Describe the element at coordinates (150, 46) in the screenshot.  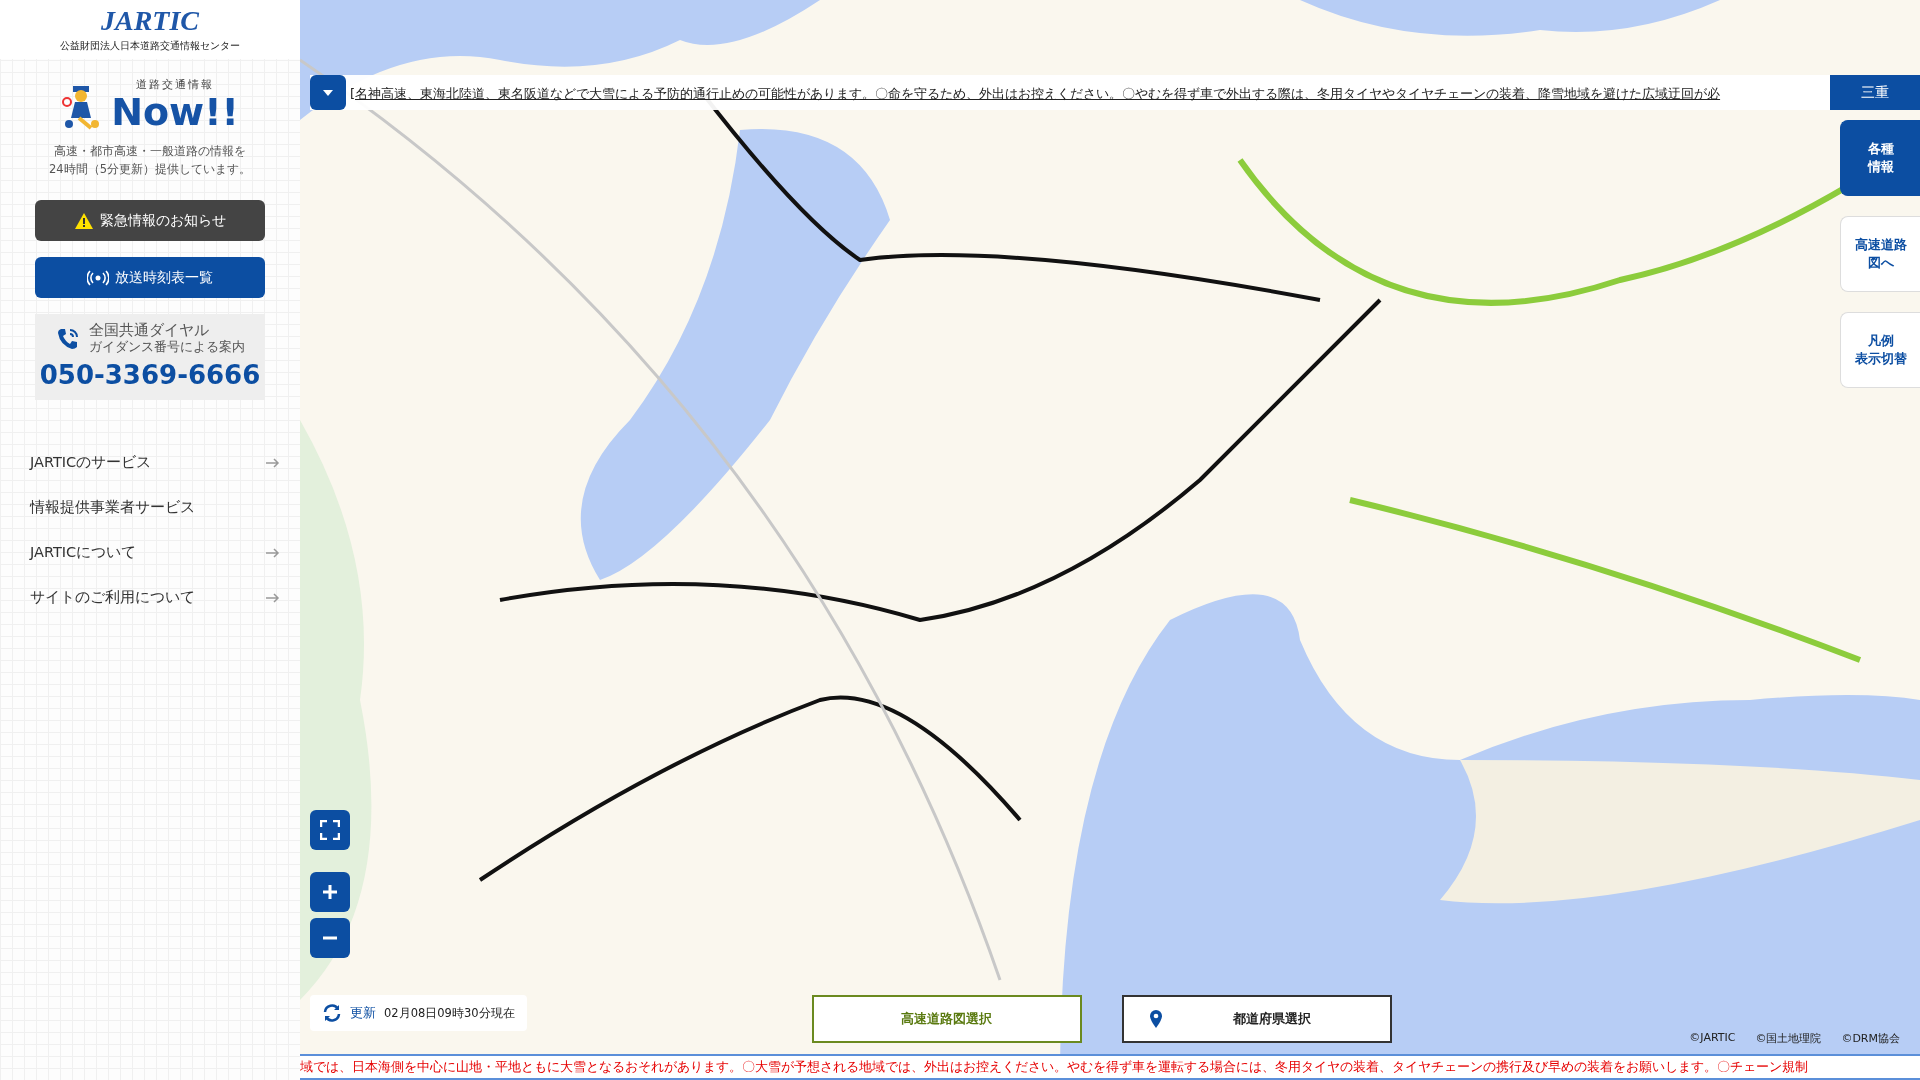
I see `organization-name: 公益財団法人日本道路交通情報センター` at that location.